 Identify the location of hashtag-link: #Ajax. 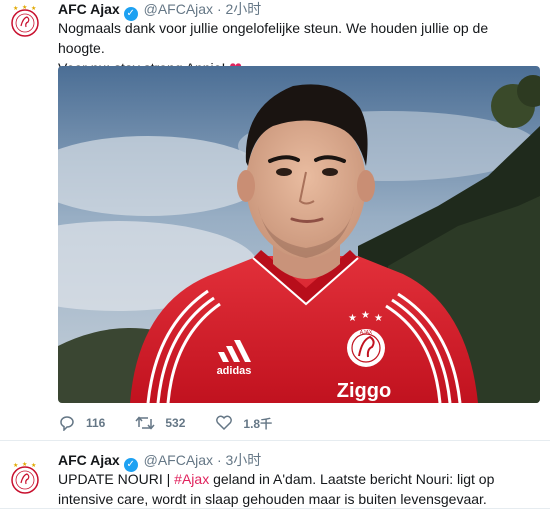
(191, 479).